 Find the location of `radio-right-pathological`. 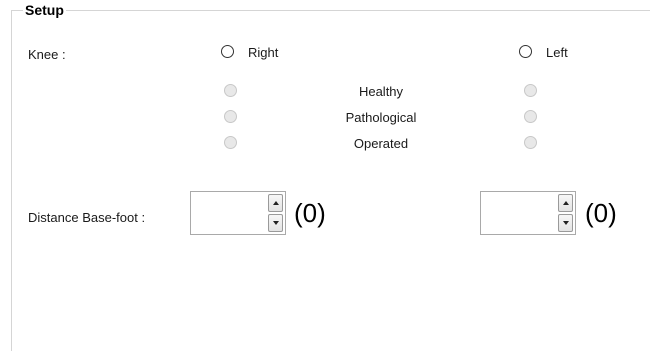

radio-right-pathological is located at coordinates (230, 116).